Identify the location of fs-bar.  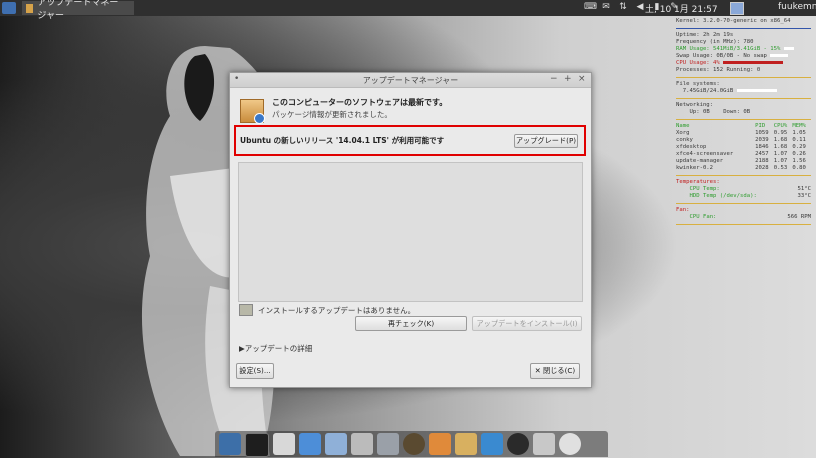
(756, 90).